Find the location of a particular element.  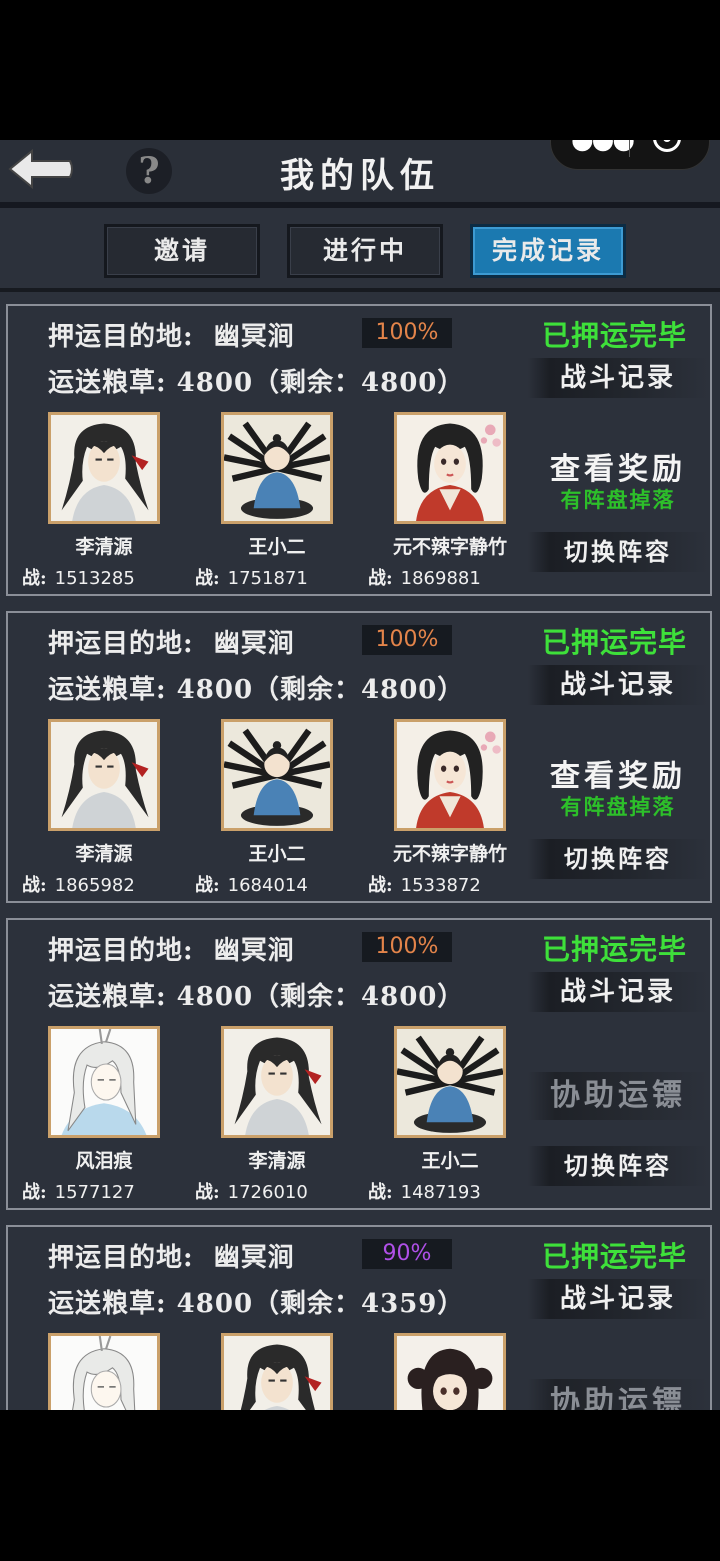

member-power: 战: 1751871 is located at coordinates (280, 577).